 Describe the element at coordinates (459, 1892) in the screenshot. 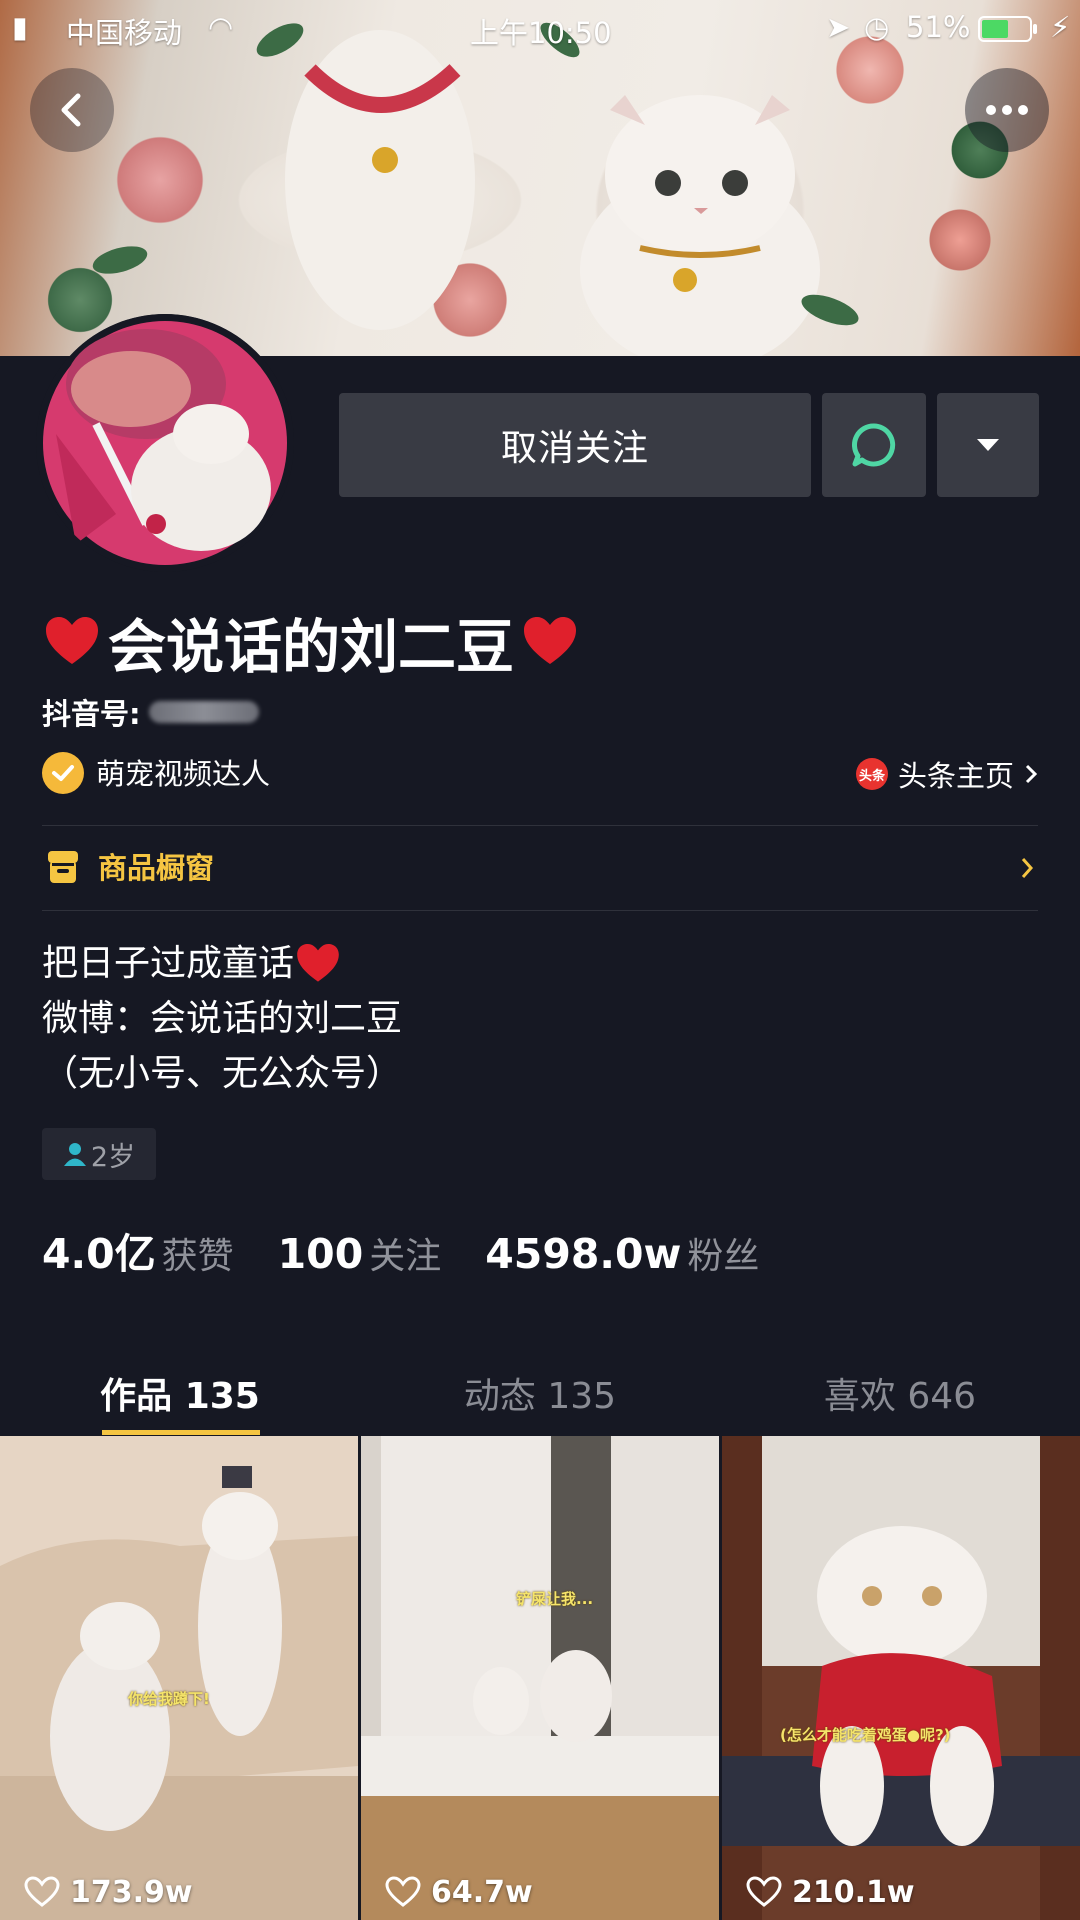

I see `video-likes: 64.7w` at that location.